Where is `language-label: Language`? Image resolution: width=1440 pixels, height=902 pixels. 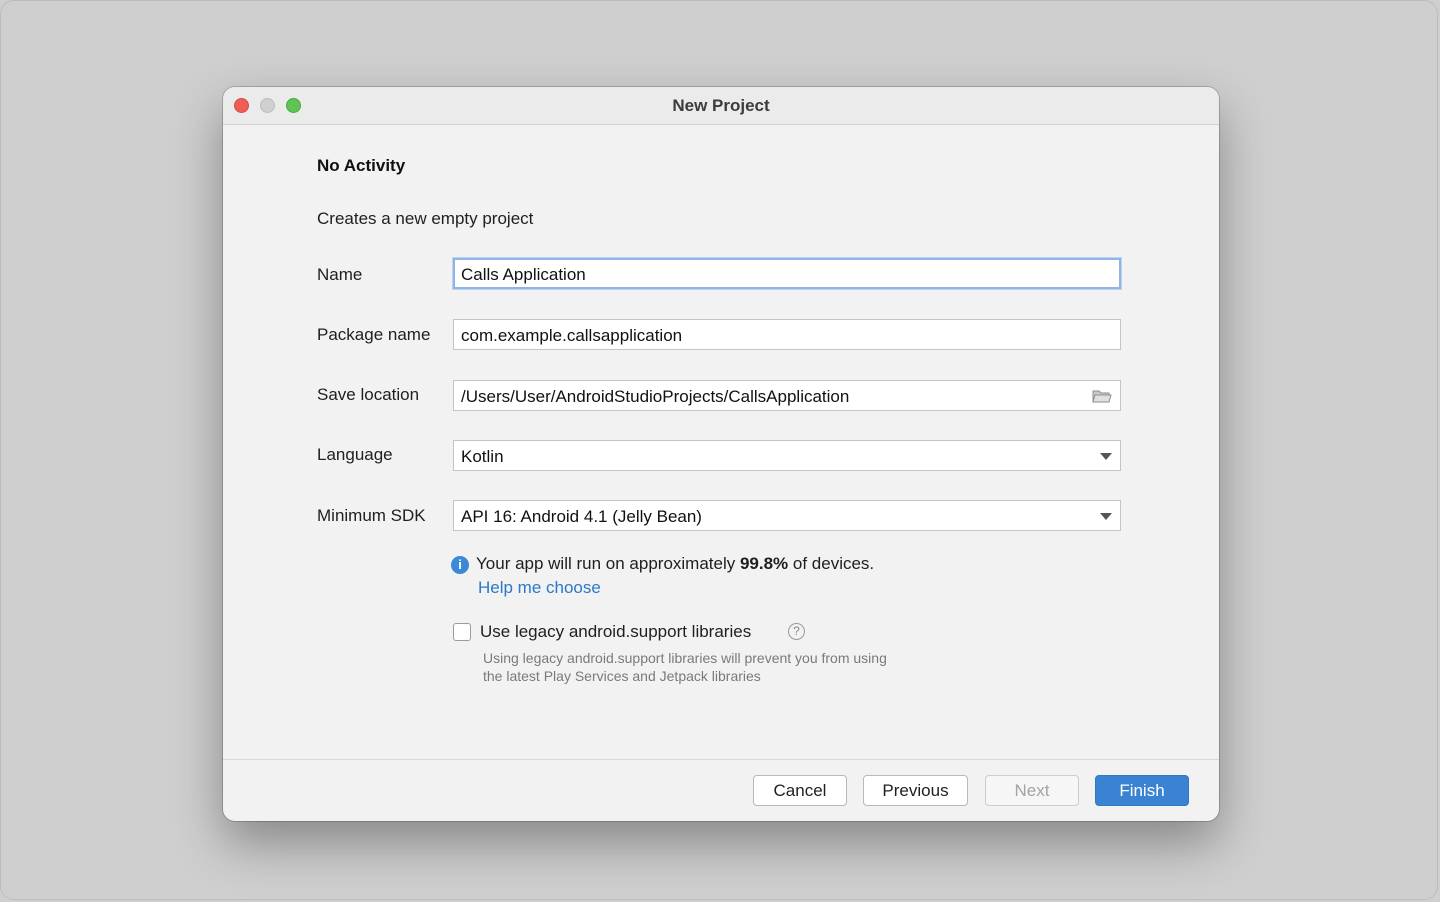 language-label: Language is located at coordinates (355, 454).